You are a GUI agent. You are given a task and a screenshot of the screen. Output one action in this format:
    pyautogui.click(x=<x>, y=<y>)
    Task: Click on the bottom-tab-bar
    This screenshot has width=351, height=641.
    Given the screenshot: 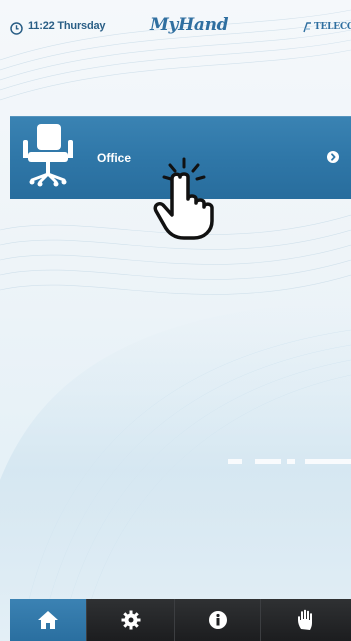 What is the action you would take?
    pyautogui.click(x=180, y=620)
    